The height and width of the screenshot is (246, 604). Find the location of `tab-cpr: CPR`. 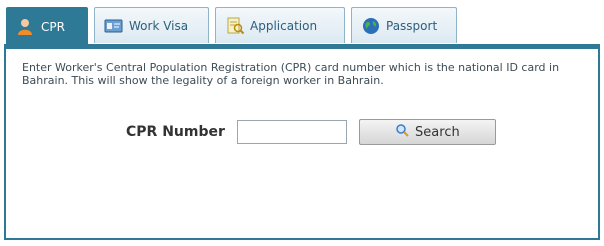

tab-cpr: CPR is located at coordinates (47, 26).